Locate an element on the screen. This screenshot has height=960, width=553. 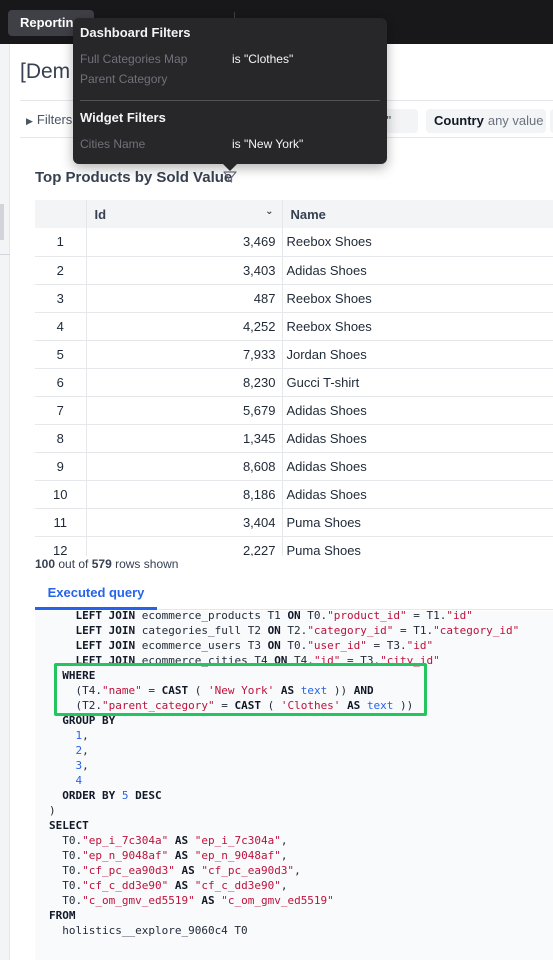
id-cell: 3,404 is located at coordinates (184, 522).